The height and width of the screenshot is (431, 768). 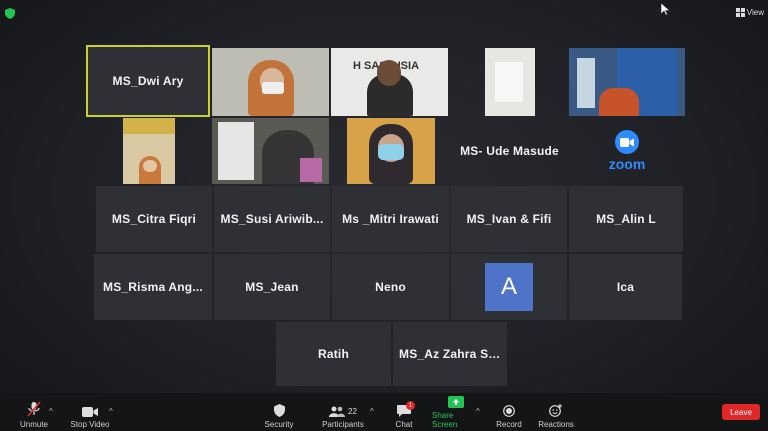 I want to click on participant-name: MS_Jean, so click(x=272, y=287).